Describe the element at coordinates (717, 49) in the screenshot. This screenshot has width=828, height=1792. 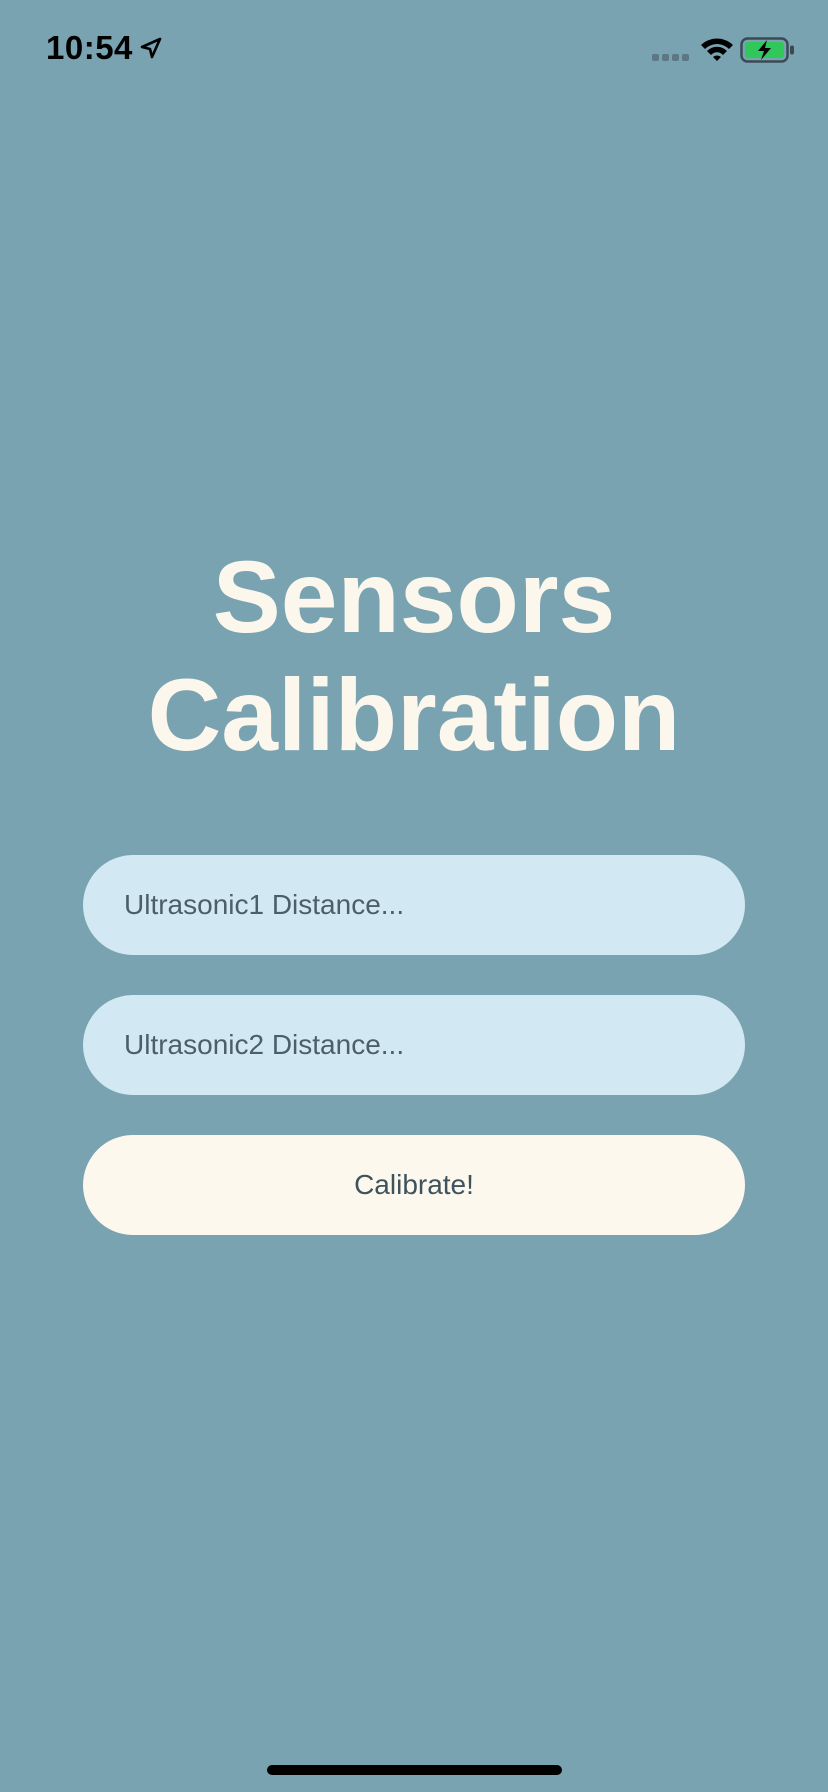
I see `wifi-icon` at that location.